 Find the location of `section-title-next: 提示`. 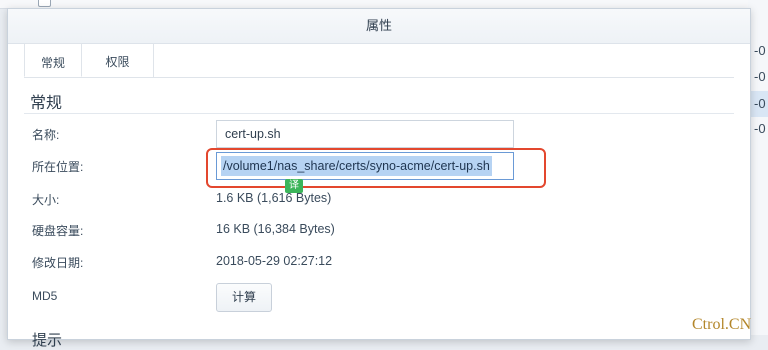

section-title-next: 提示 is located at coordinates (47, 340).